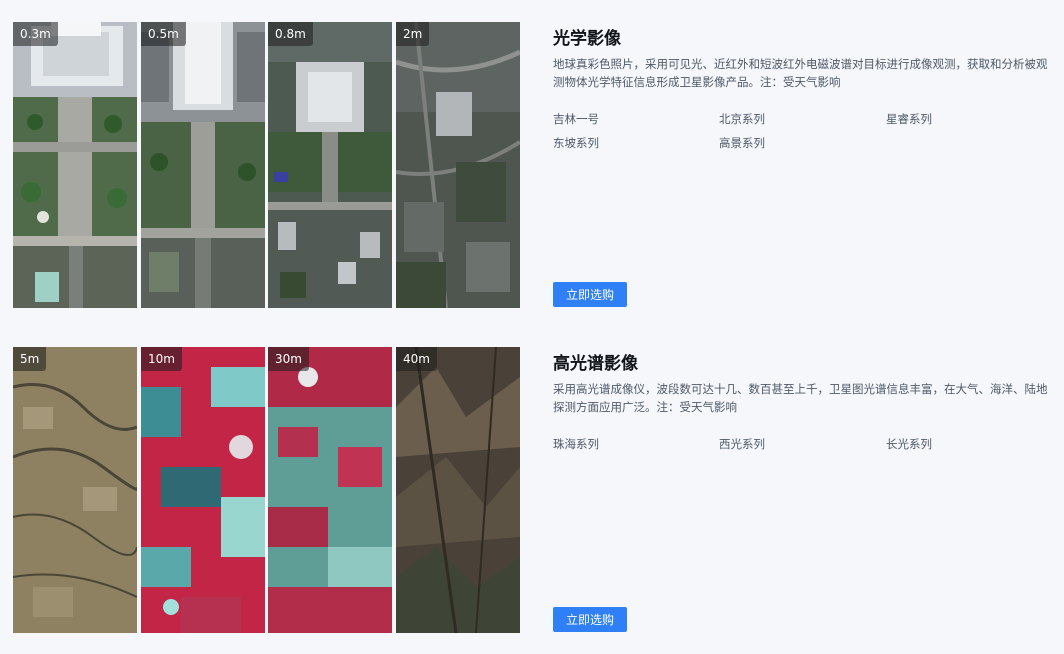 This screenshot has width=1064, height=654. I want to click on section-title: 光学影像, so click(587, 39).